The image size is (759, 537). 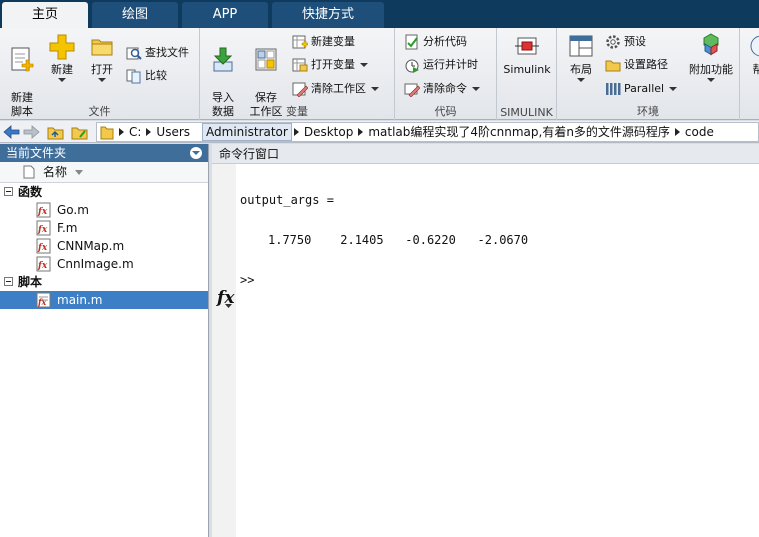 I want to click on toolstrip-tabs: 主页 绘图 APP 快捷方式, so click(x=379, y=14).